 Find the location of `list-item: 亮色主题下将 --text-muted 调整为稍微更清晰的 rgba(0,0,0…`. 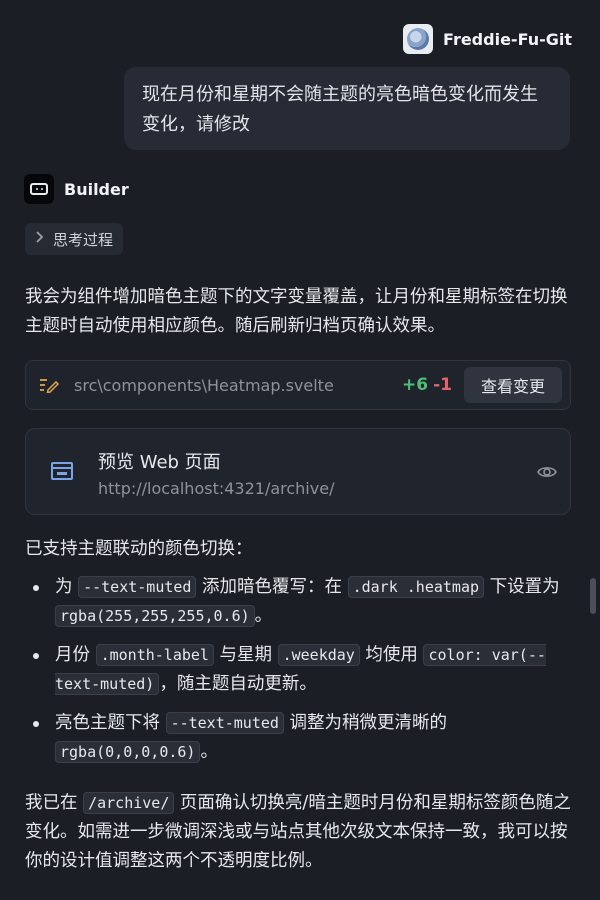

list-item: 亮色主题下将 --text-muted 调整为稍微更清晰的 rgba(0,0,0… is located at coordinates (297, 738).